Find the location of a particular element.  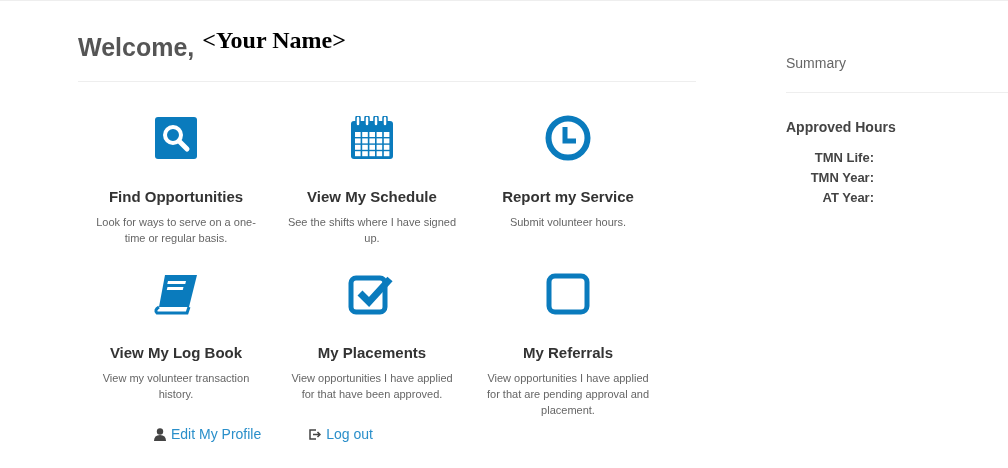

hours-label: TMN Life: is located at coordinates (844, 158).